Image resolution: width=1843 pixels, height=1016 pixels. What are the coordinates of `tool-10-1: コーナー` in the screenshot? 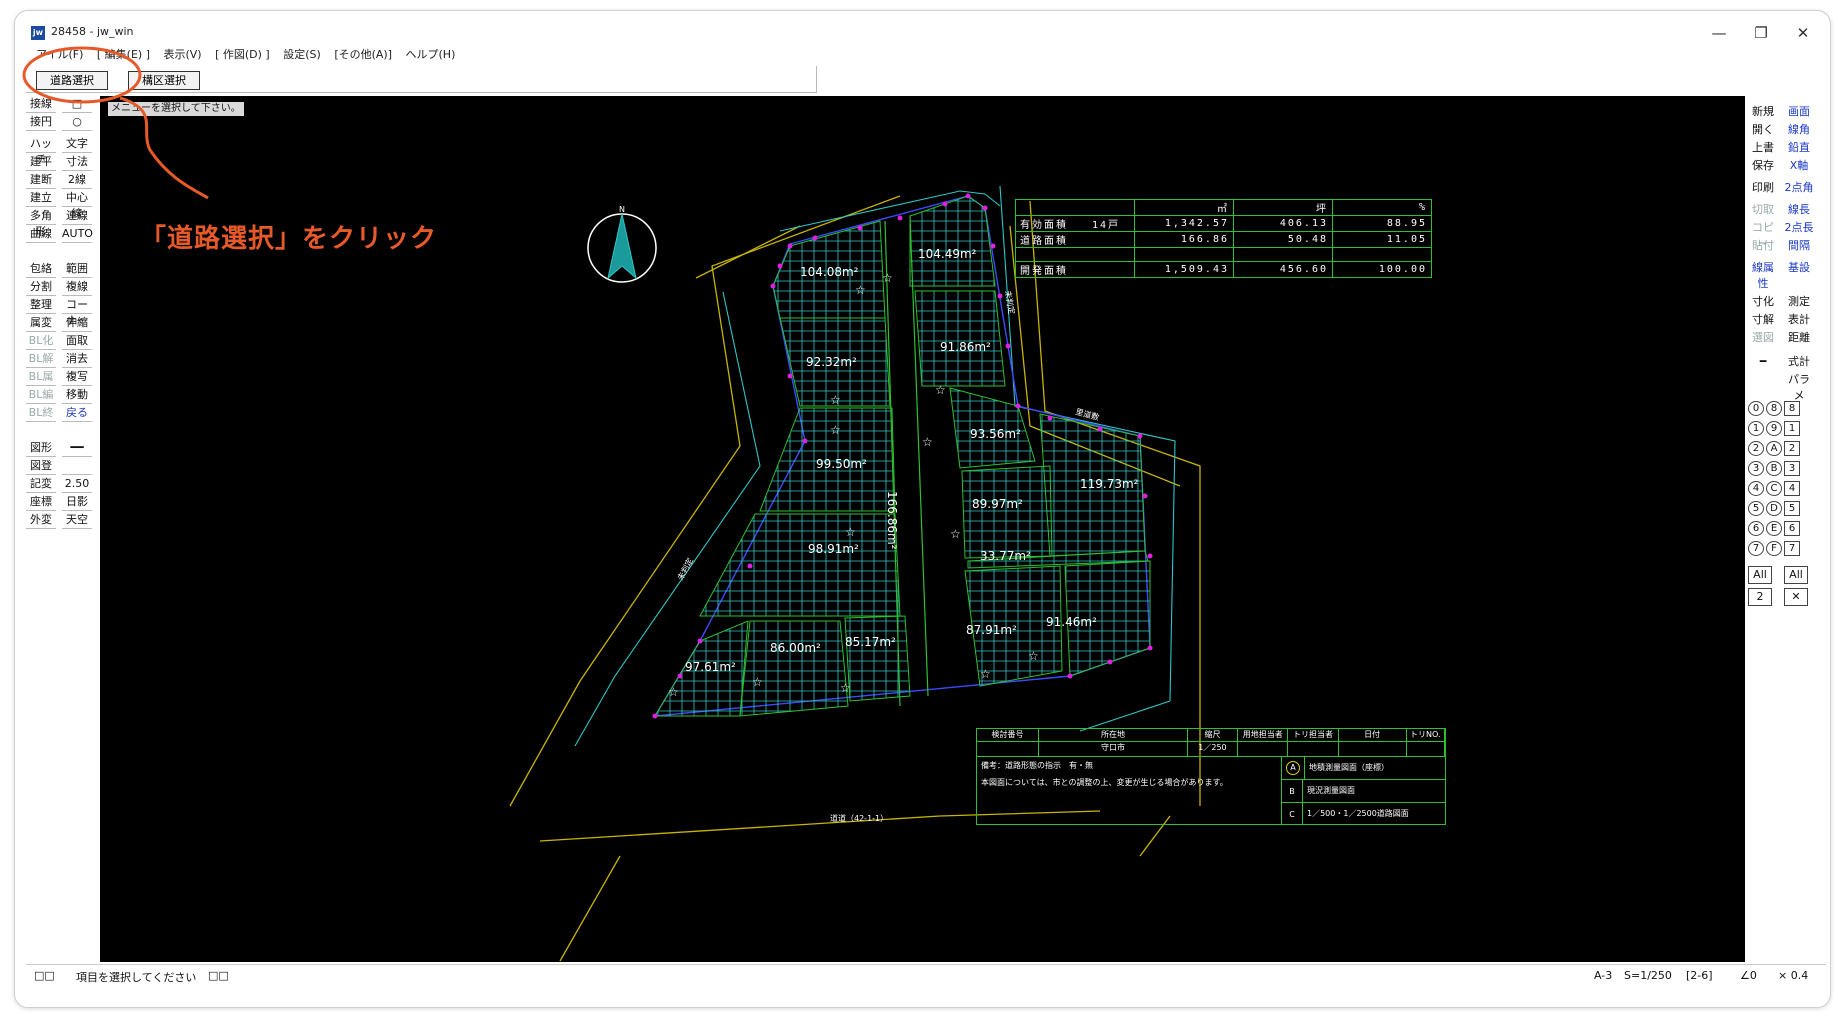 It's located at (77, 312).